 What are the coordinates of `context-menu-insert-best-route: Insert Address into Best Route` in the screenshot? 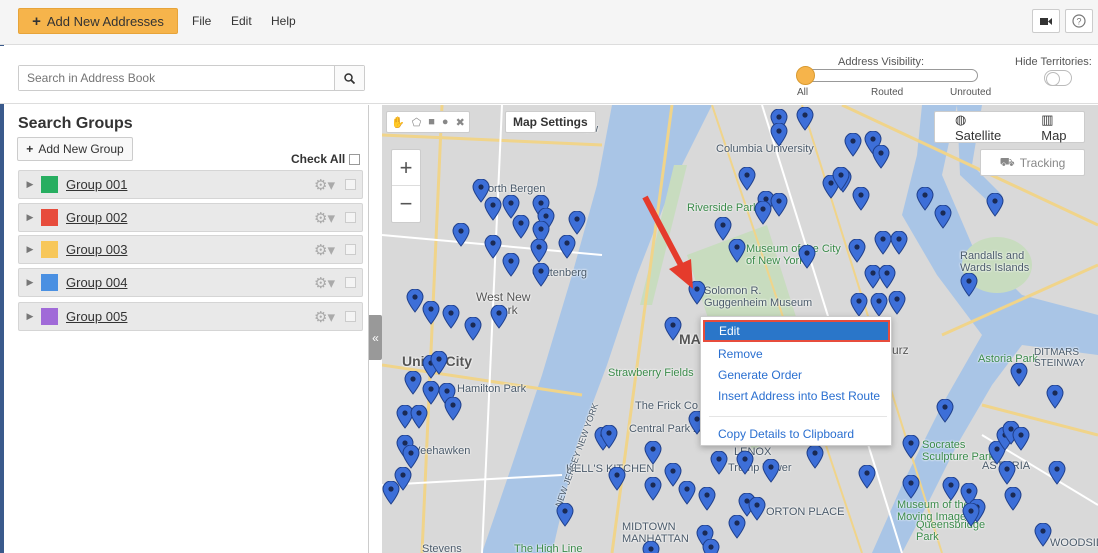 It's located at (799, 396).